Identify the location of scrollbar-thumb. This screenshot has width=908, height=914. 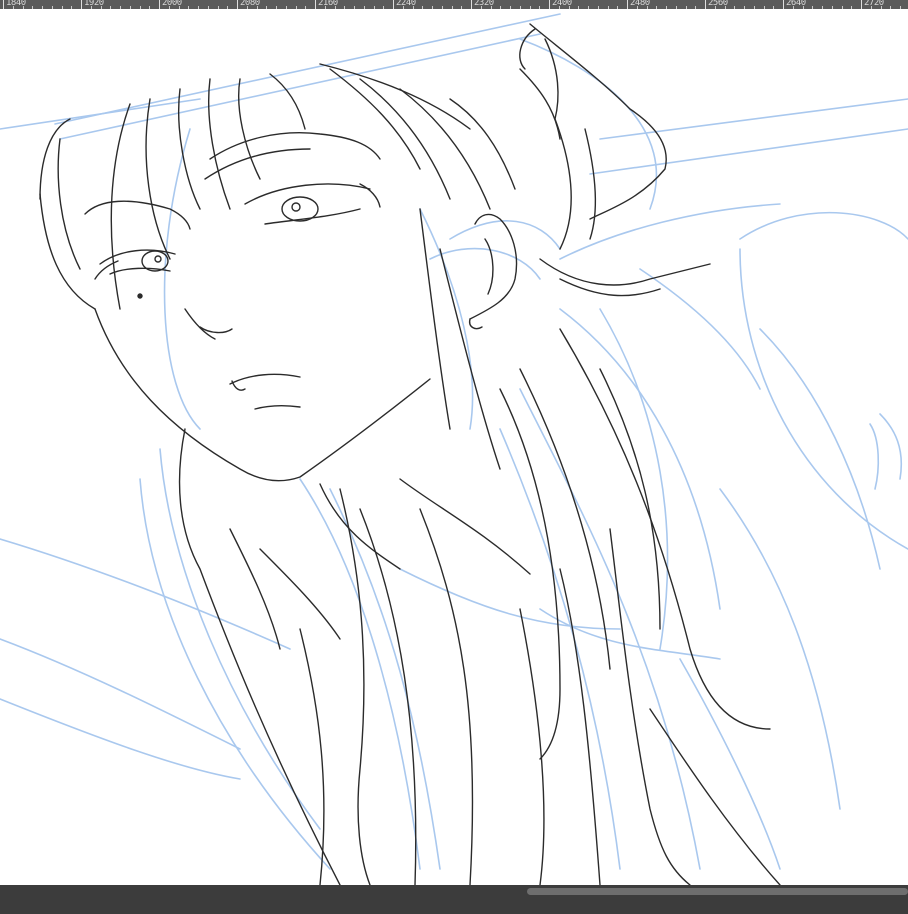
(717, 891).